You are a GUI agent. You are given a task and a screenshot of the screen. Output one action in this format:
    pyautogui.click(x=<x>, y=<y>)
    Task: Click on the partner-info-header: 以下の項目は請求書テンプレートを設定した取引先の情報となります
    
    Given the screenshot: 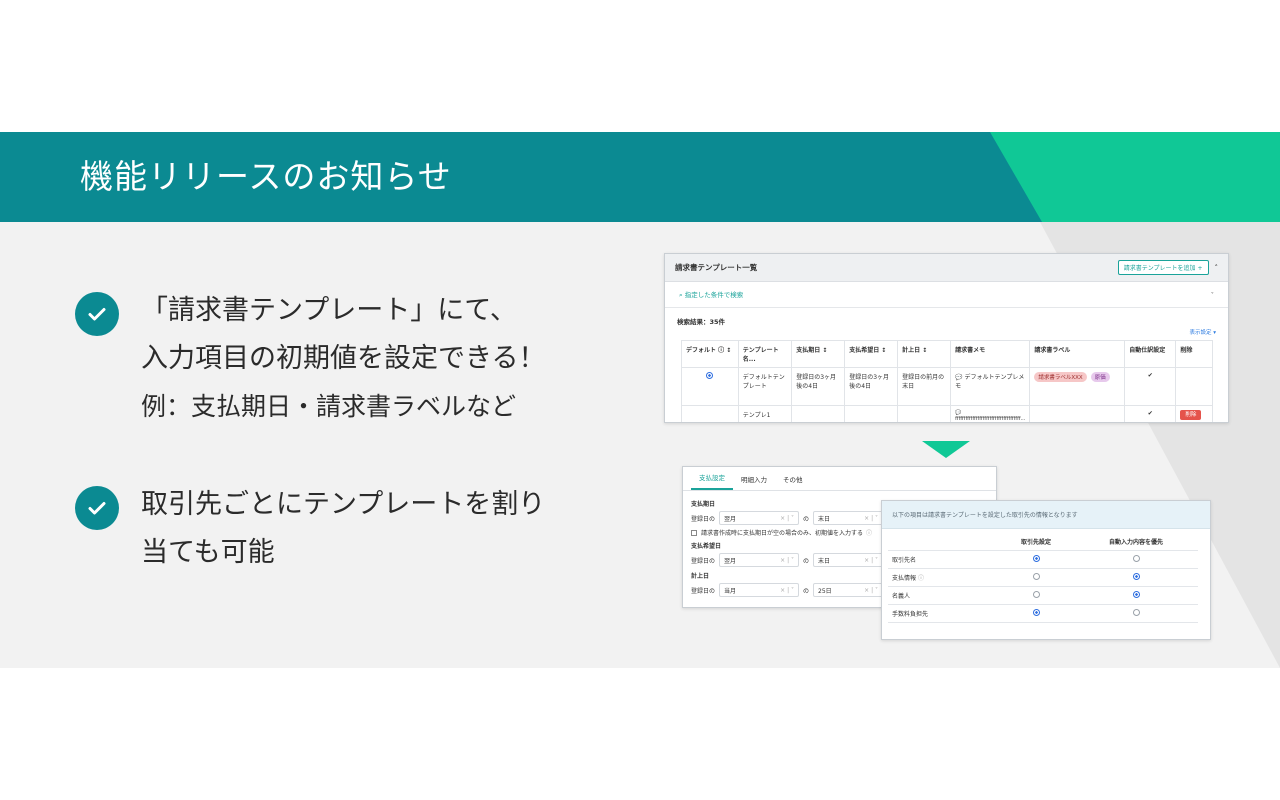 What is the action you would take?
    pyautogui.click(x=1046, y=515)
    